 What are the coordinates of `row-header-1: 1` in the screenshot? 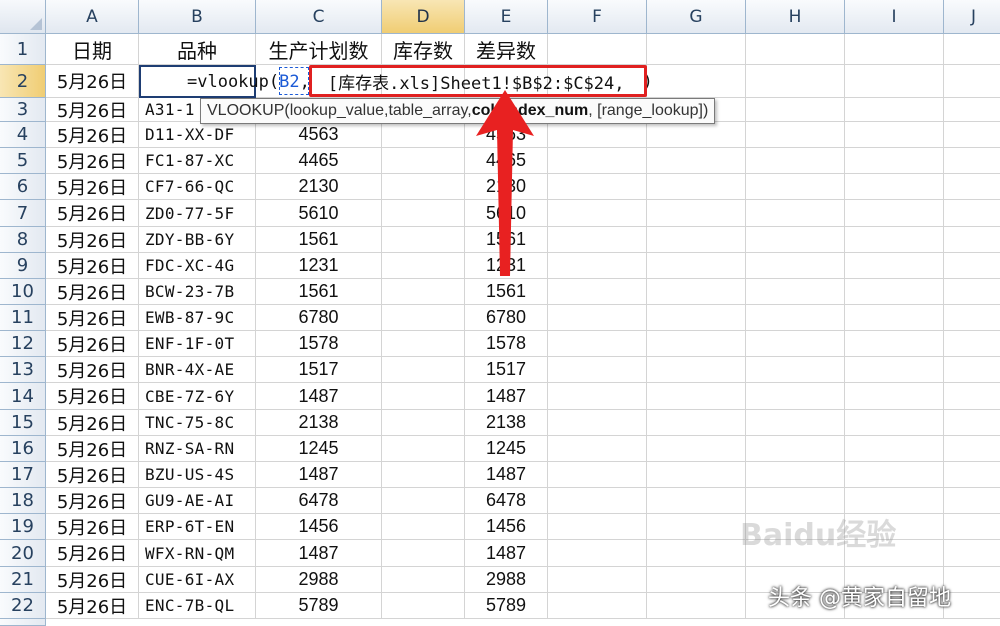 It's located at (23, 49).